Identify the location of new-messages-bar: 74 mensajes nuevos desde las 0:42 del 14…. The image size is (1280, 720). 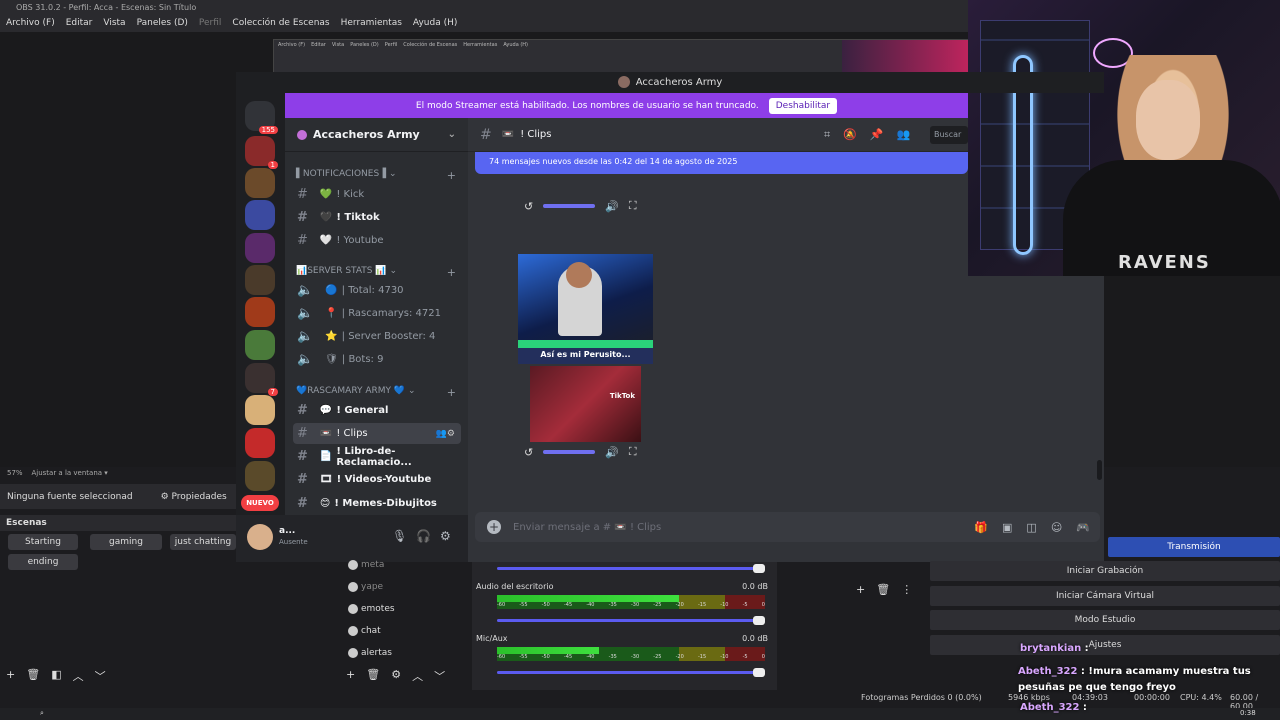
(721, 163).